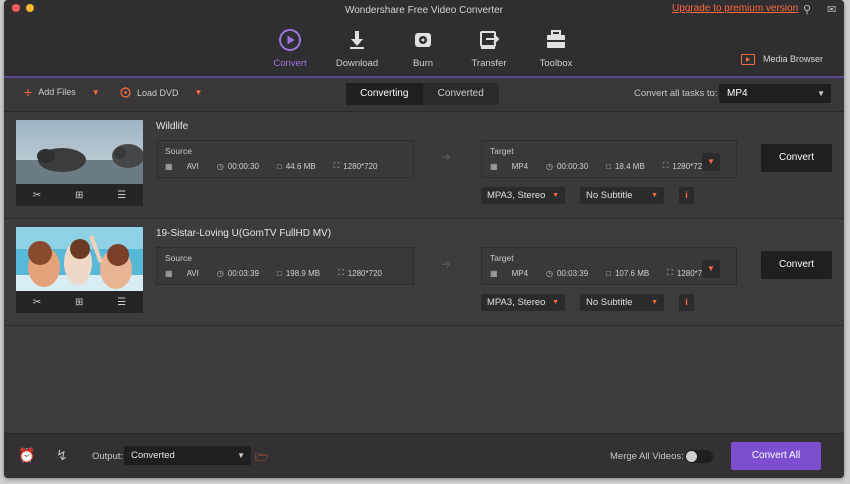 This screenshot has height=484, width=850. I want to click on tab-transfer: Transfer, so click(489, 48).